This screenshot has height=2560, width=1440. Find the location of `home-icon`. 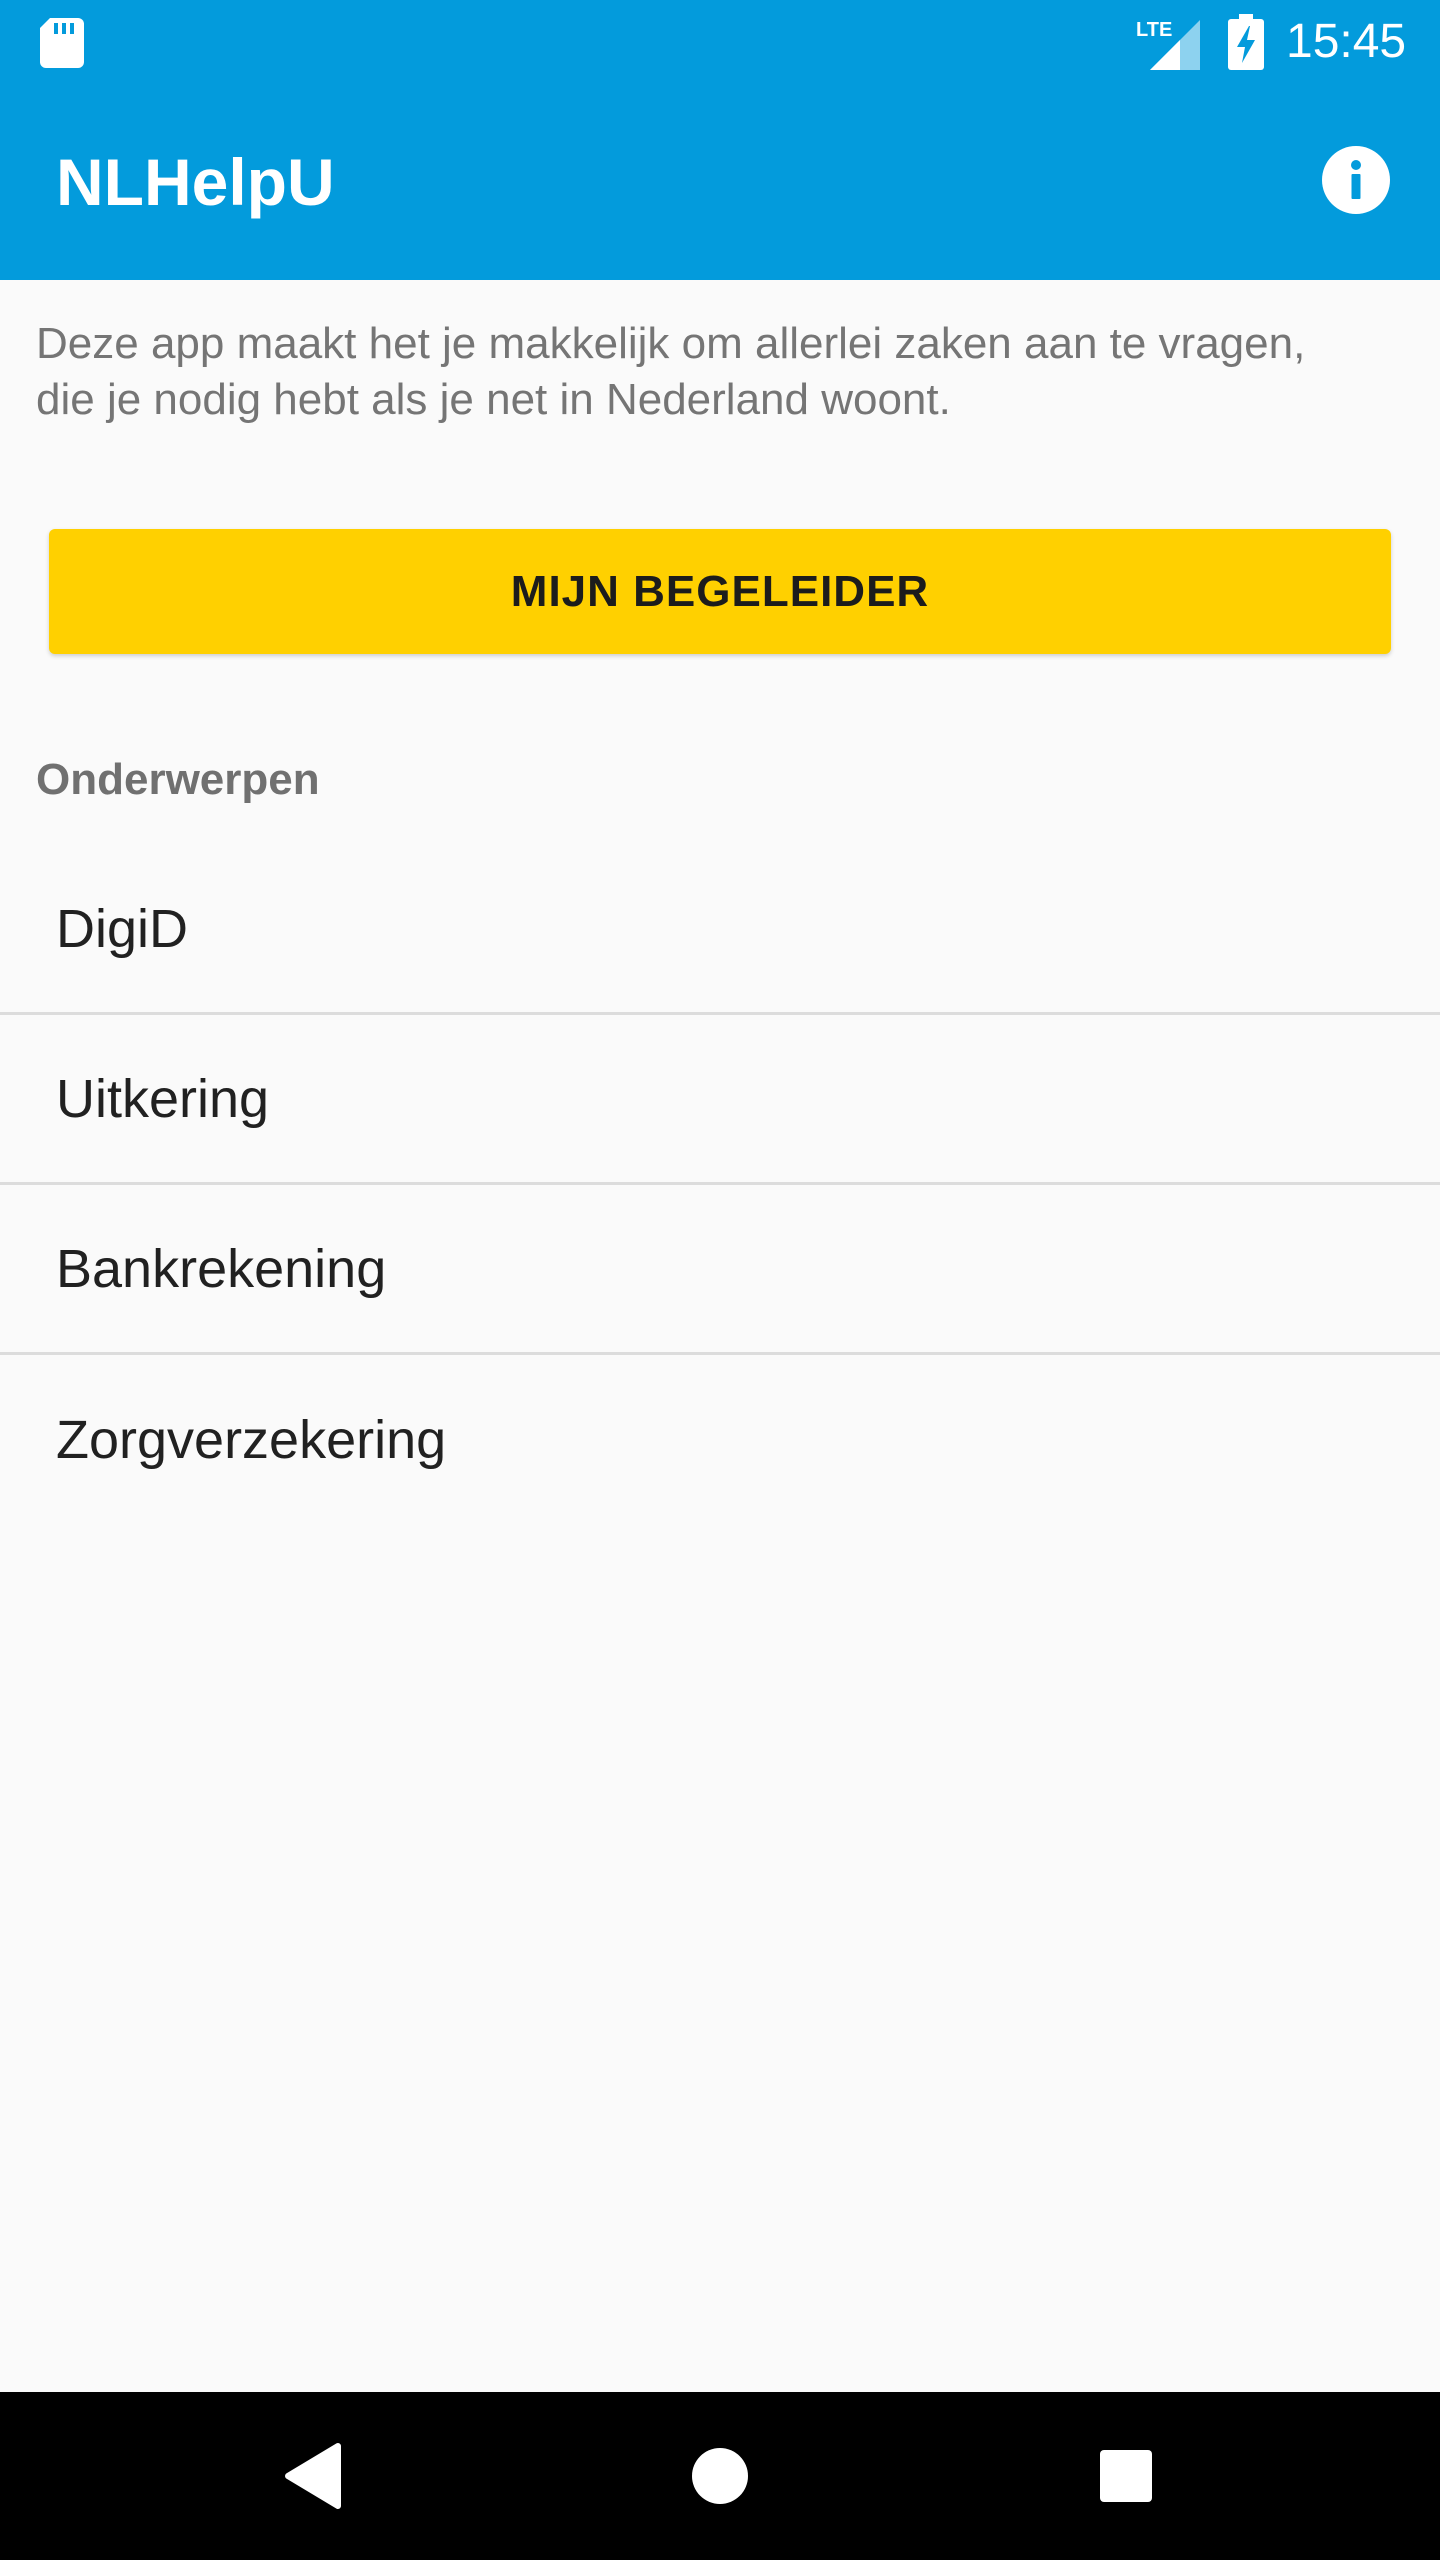

home-icon is located at coordinates (720, 2476).